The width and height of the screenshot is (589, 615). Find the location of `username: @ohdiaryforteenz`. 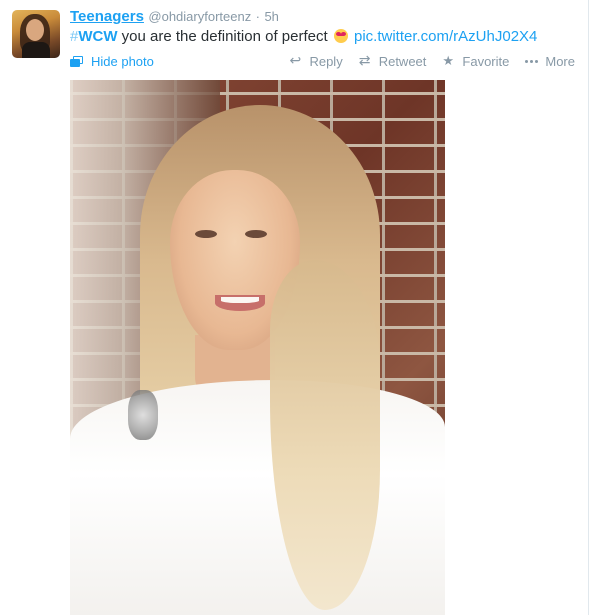

username: @ohdiaryforteenz is located at coordinates (199, 16).